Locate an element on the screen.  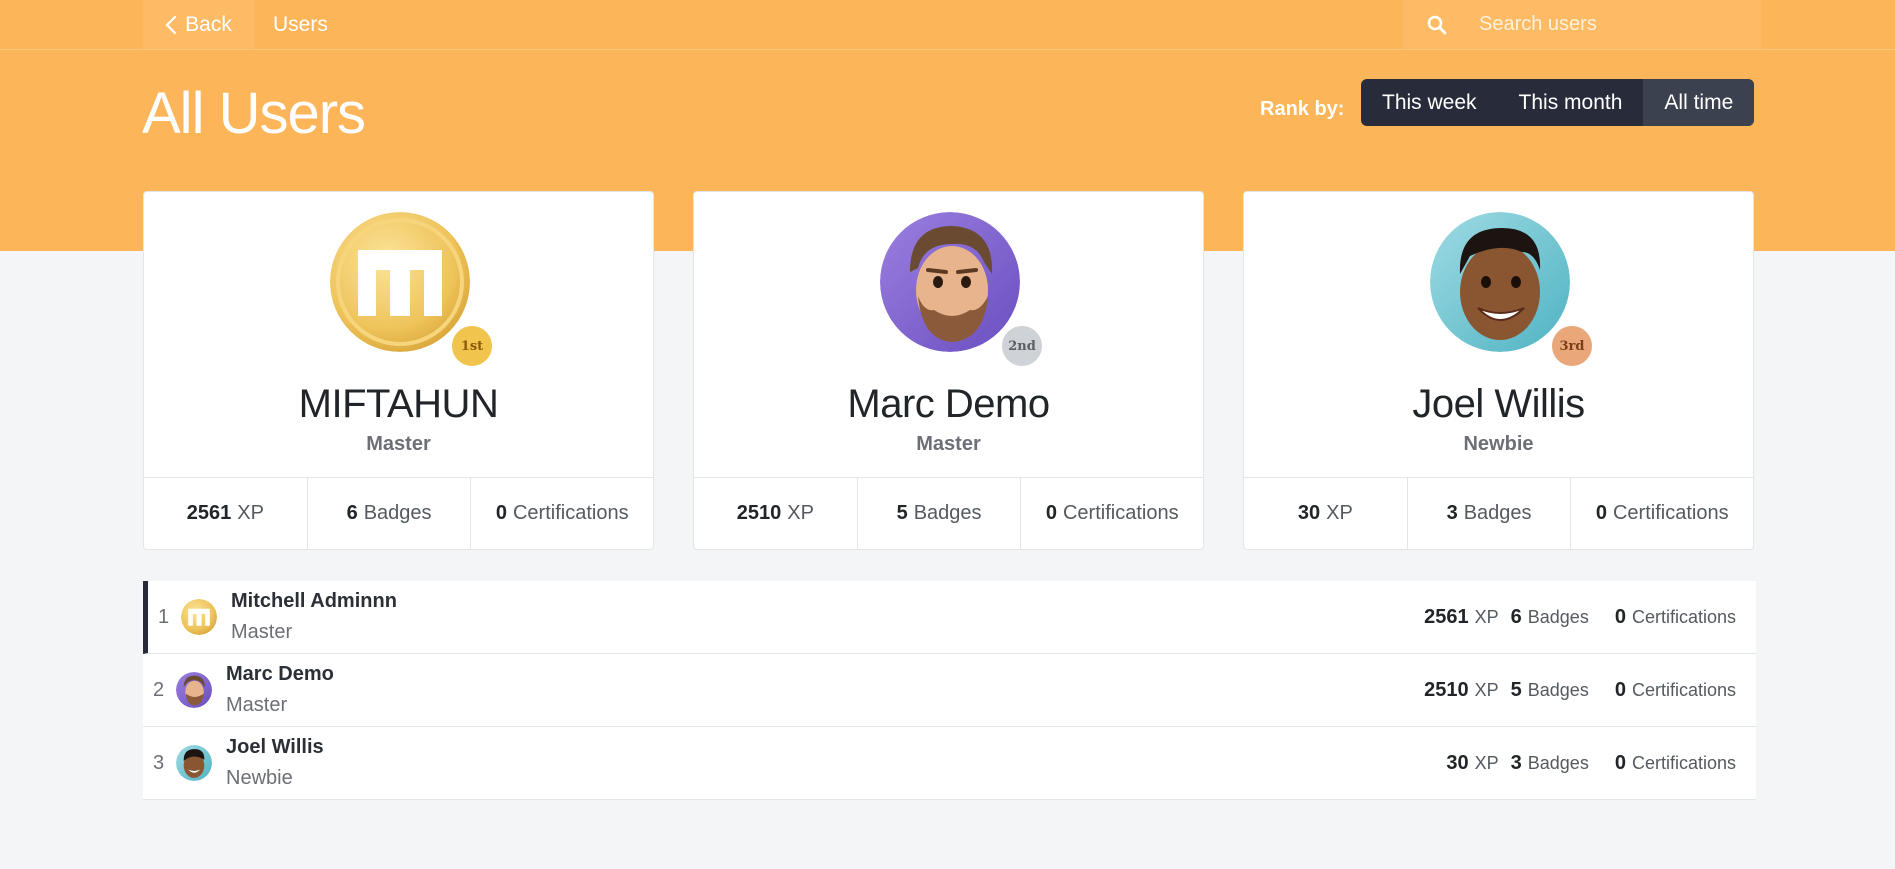
medal-badge: 1st is located at coordinates (472, 346).